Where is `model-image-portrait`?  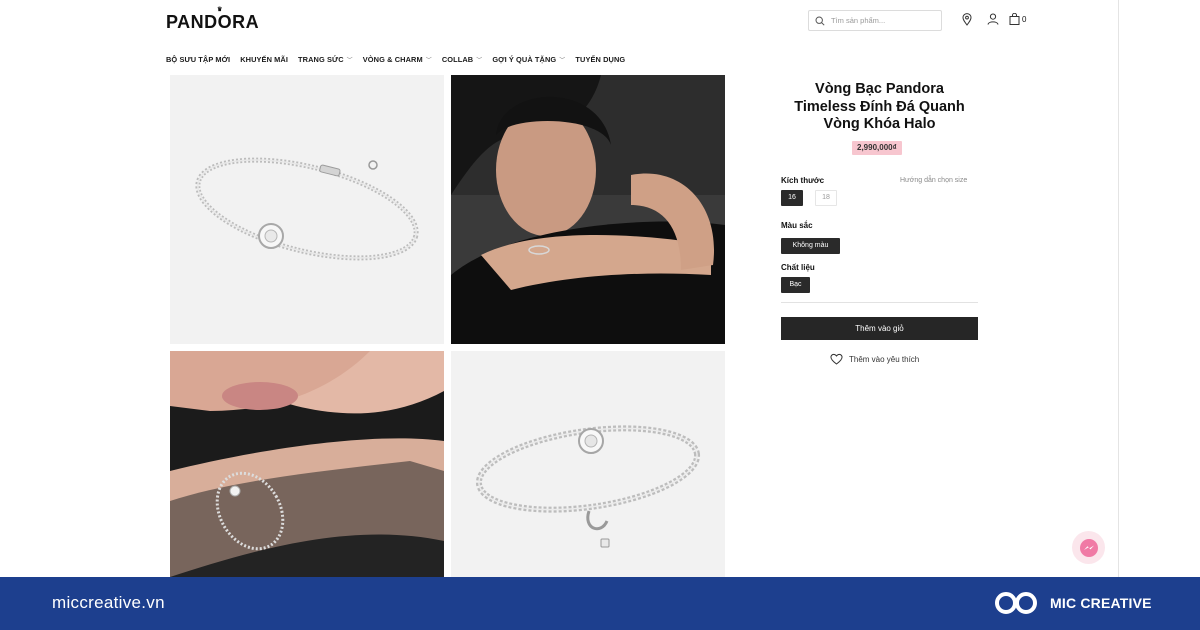
model-image-portrait is located at coordinates (588, 209).